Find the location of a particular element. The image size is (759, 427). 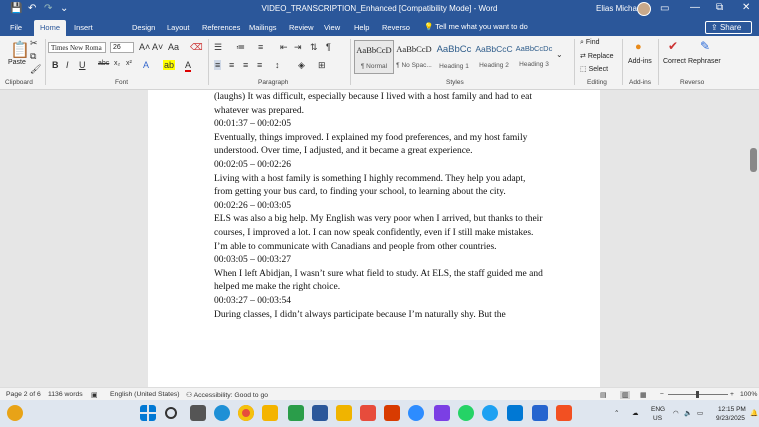

correct-button: Correct is located at coordinates (674, 61).